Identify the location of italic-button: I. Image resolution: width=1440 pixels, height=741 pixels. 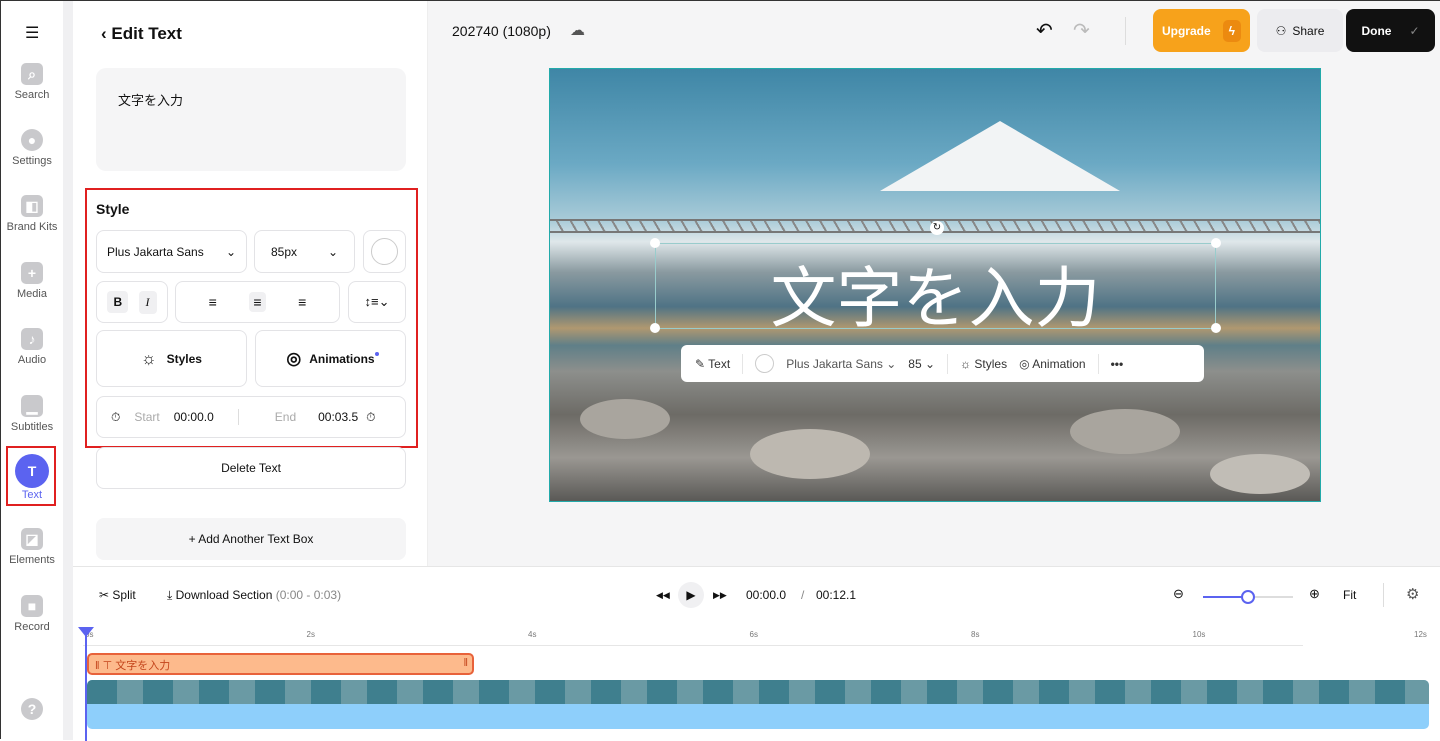
(147, 302).